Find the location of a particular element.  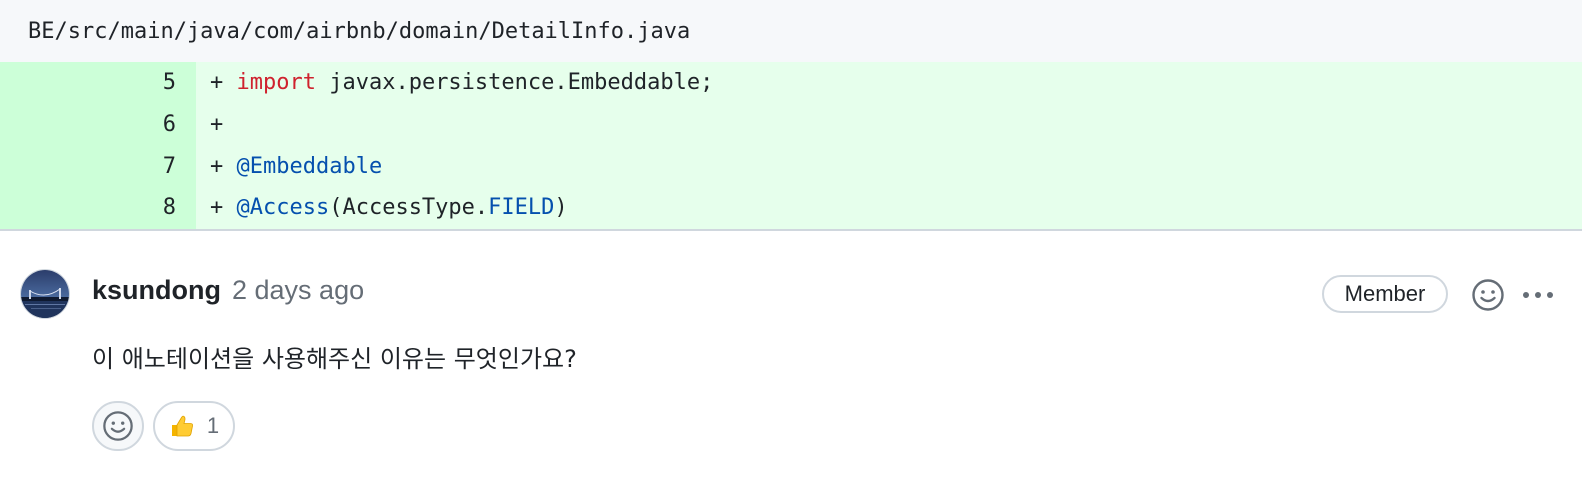

add-reaction-pill is located at coordinates (118, 426).